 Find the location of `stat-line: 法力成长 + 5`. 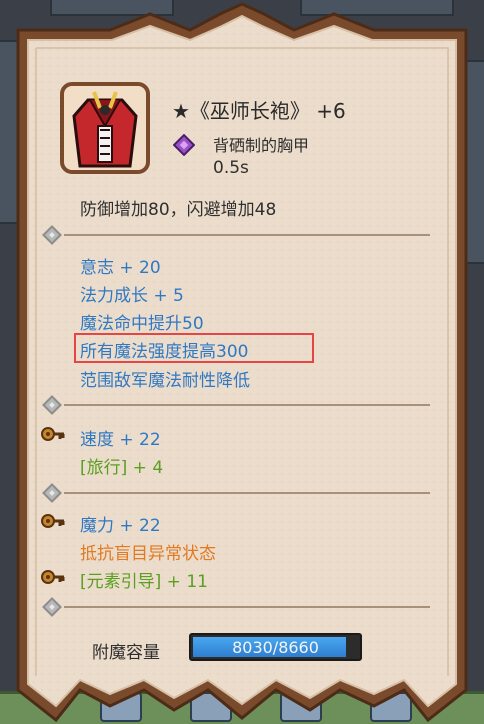

stat-line: 法力成长 + 5 is located at coordinates (132, 296).